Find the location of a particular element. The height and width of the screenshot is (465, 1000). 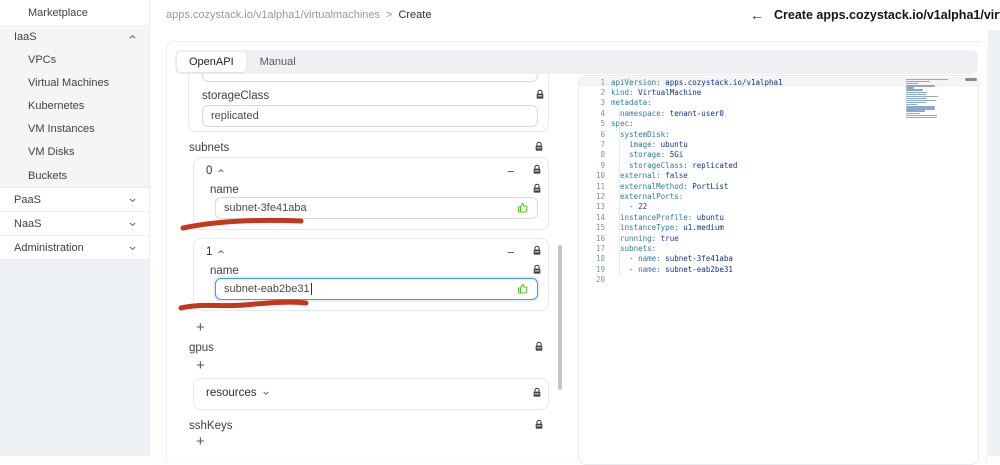

line-number: 12 is located at coordinates (600, 196).